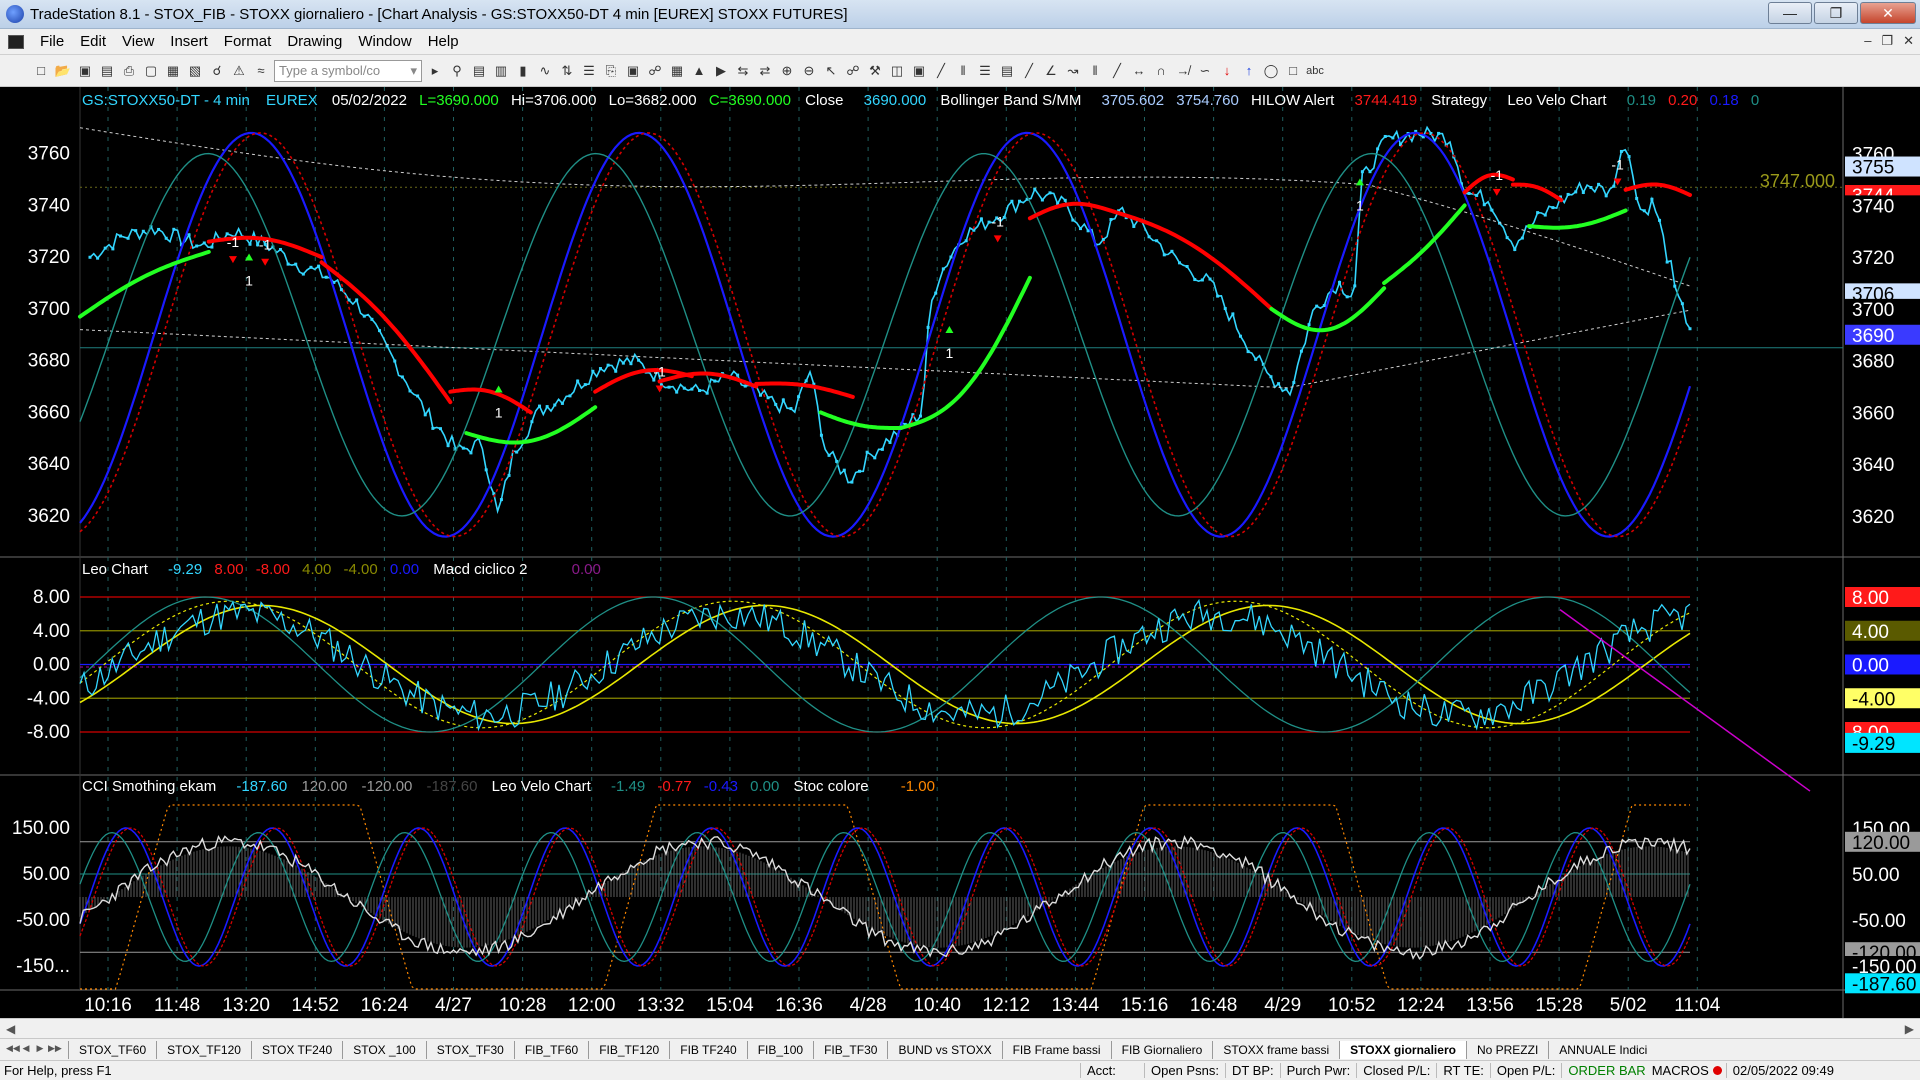 This screenshot has height=1080, width=1920. I want to click on close-button: ✕, so click(1888, 13).